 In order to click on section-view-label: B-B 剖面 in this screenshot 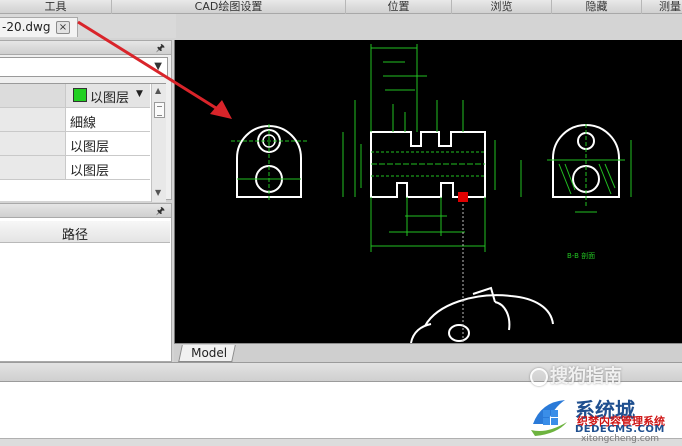, I will do `click(581, 255)`.